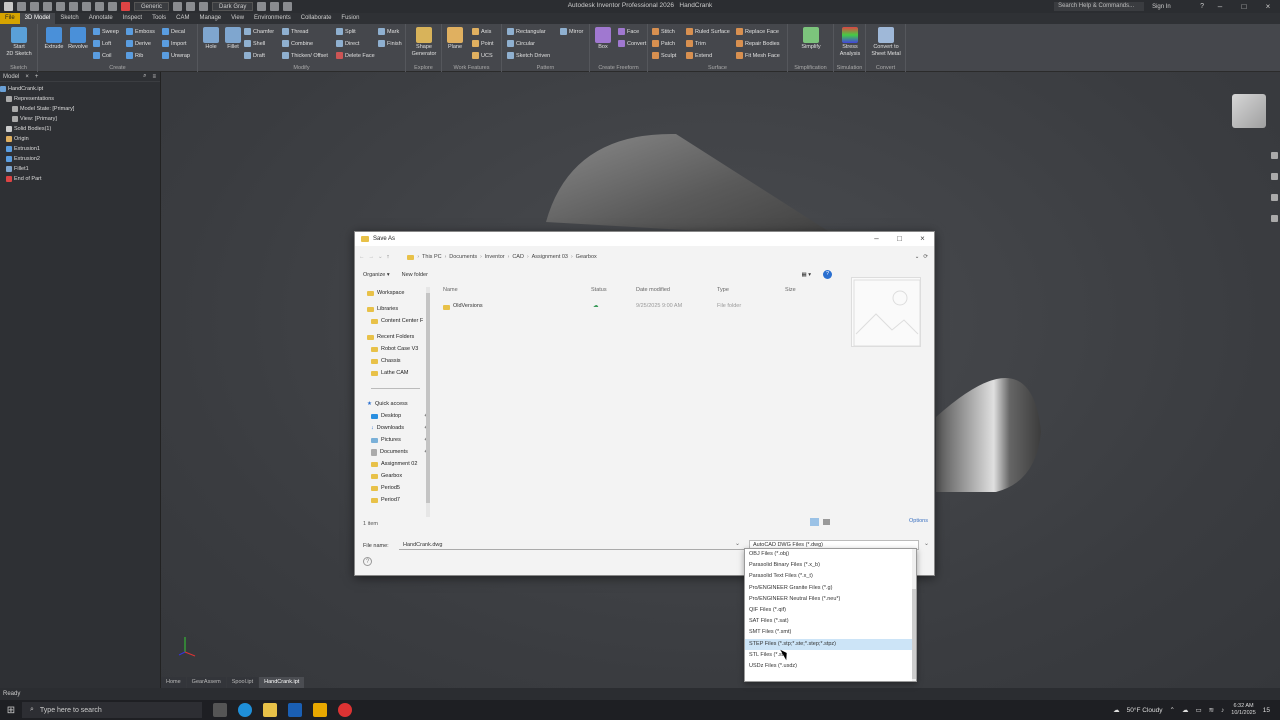  What do you see at coordinates (758, 55) in the screenshot?
I see `fit-mesh-face-button: Fit Mesh Face` at bounding box center [758, 55].